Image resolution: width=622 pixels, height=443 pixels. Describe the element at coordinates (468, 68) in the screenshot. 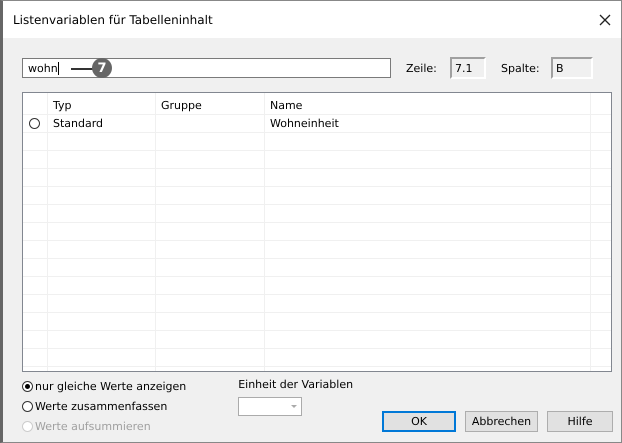

I see `row-field: 7.1` at that location.